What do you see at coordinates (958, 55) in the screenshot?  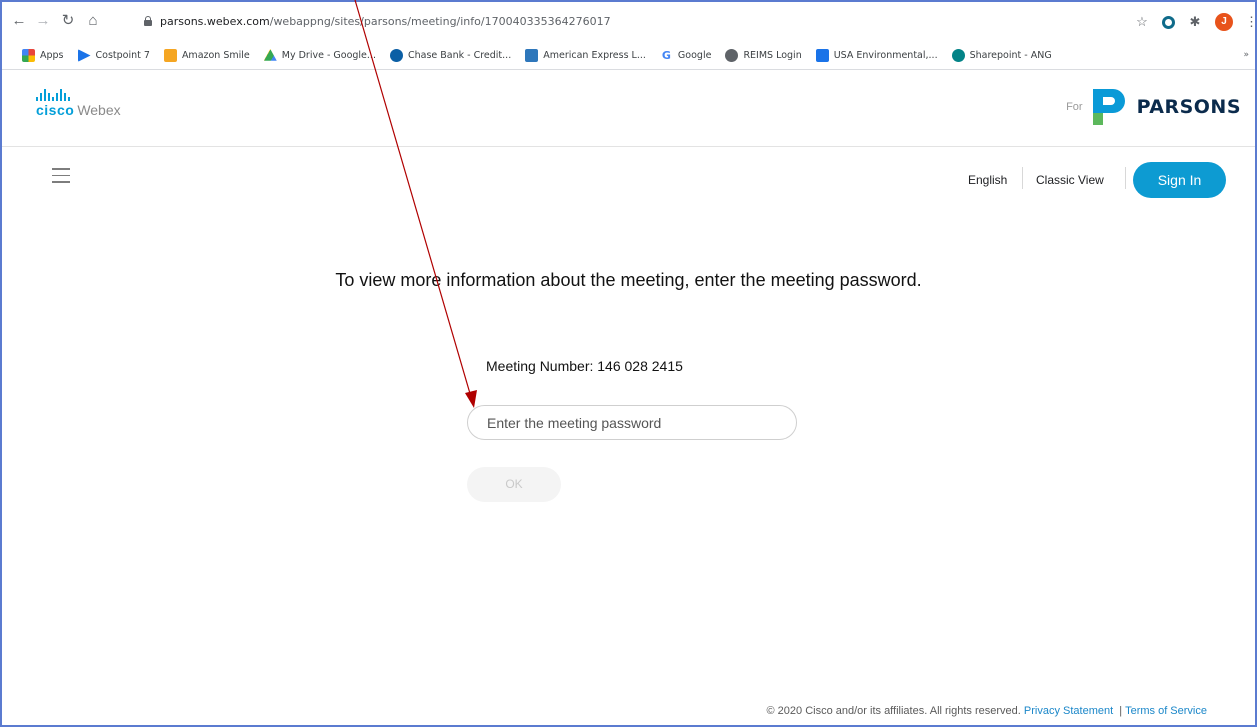 I see `sharepoint-icon` at bounding box center [958, 55].